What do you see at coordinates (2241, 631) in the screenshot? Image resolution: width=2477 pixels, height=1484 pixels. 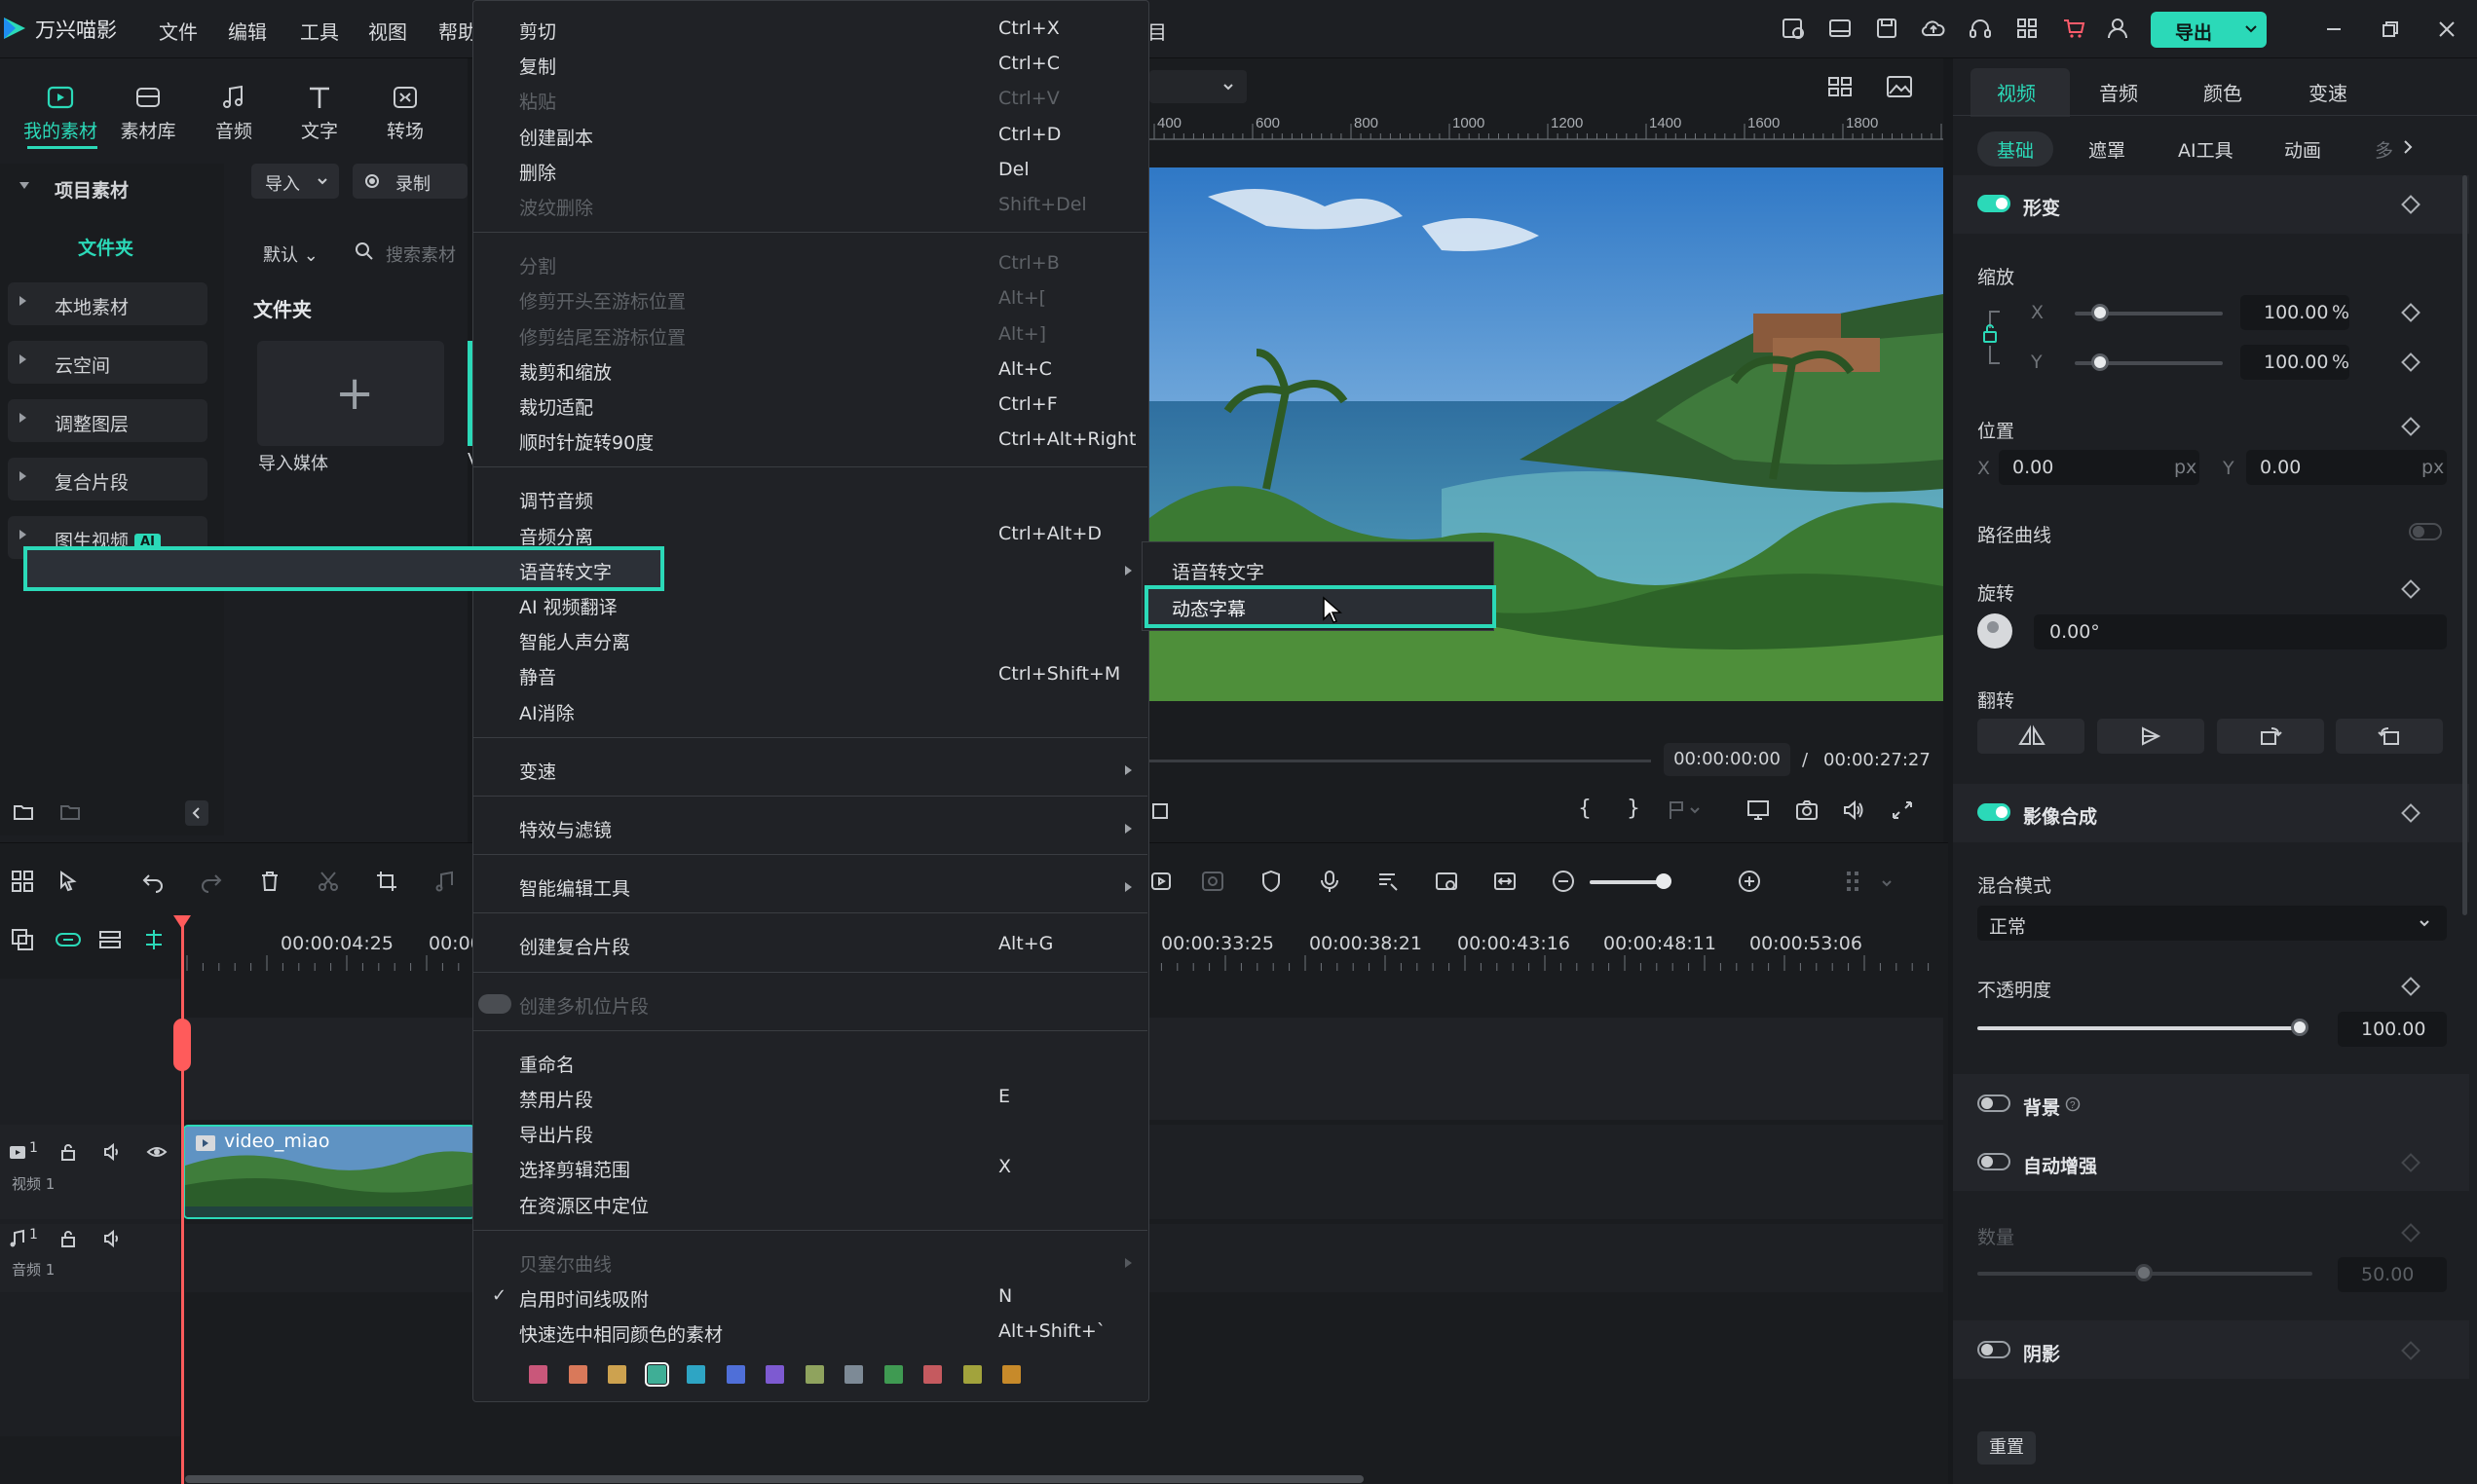 I see `rotate-field: 0.00°` at bounding box center [2241, 631].